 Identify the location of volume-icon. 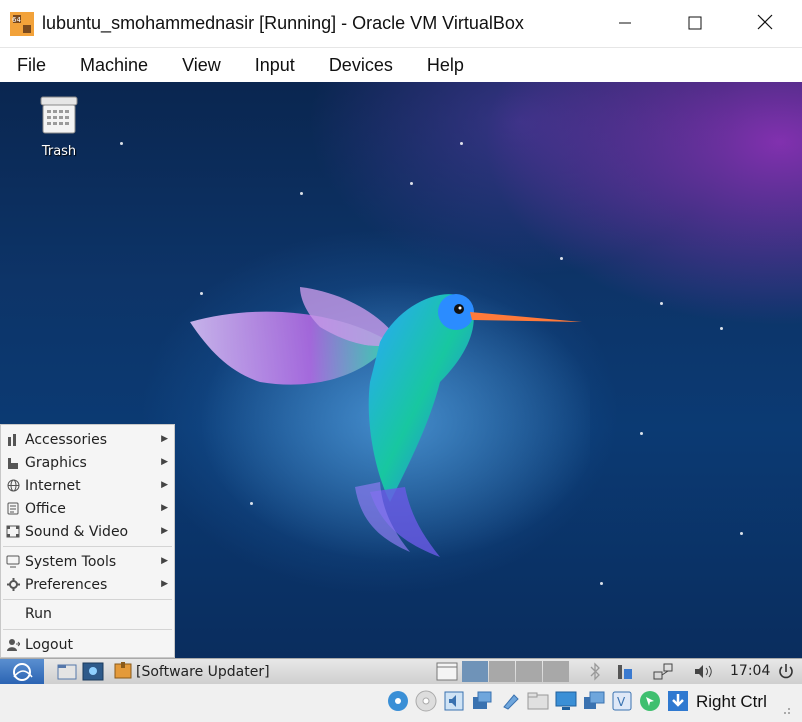
(703, 671).